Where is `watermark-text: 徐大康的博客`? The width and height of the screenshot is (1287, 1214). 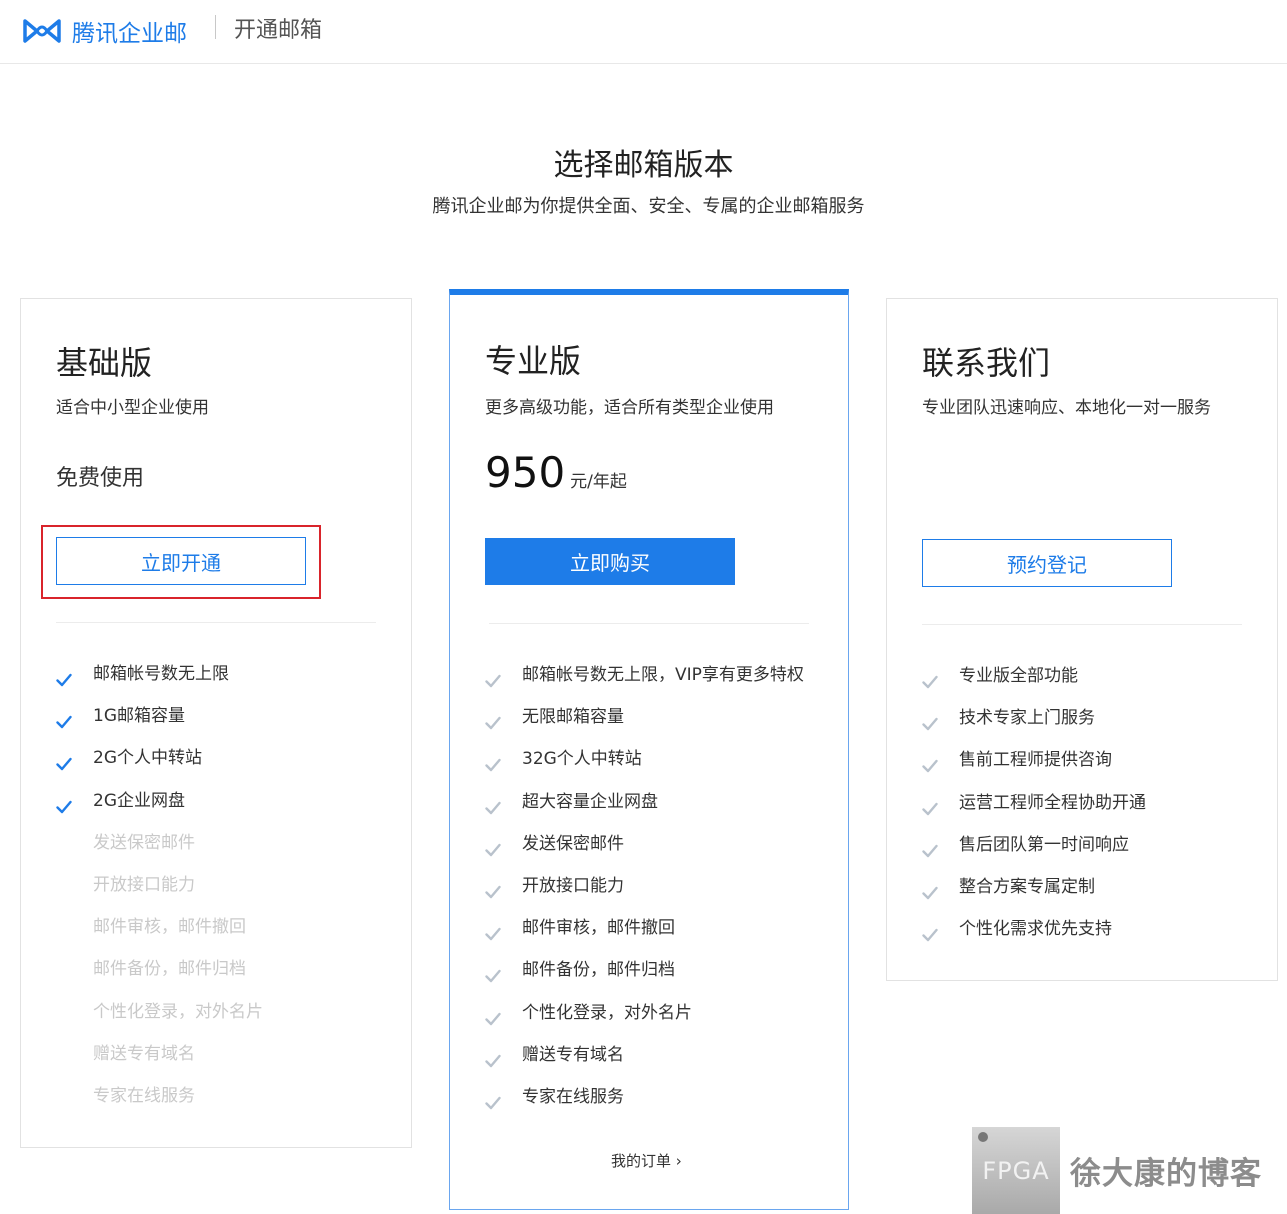 watermark-text: 徐大康的博客 is located at coordinates (1166, 1174).